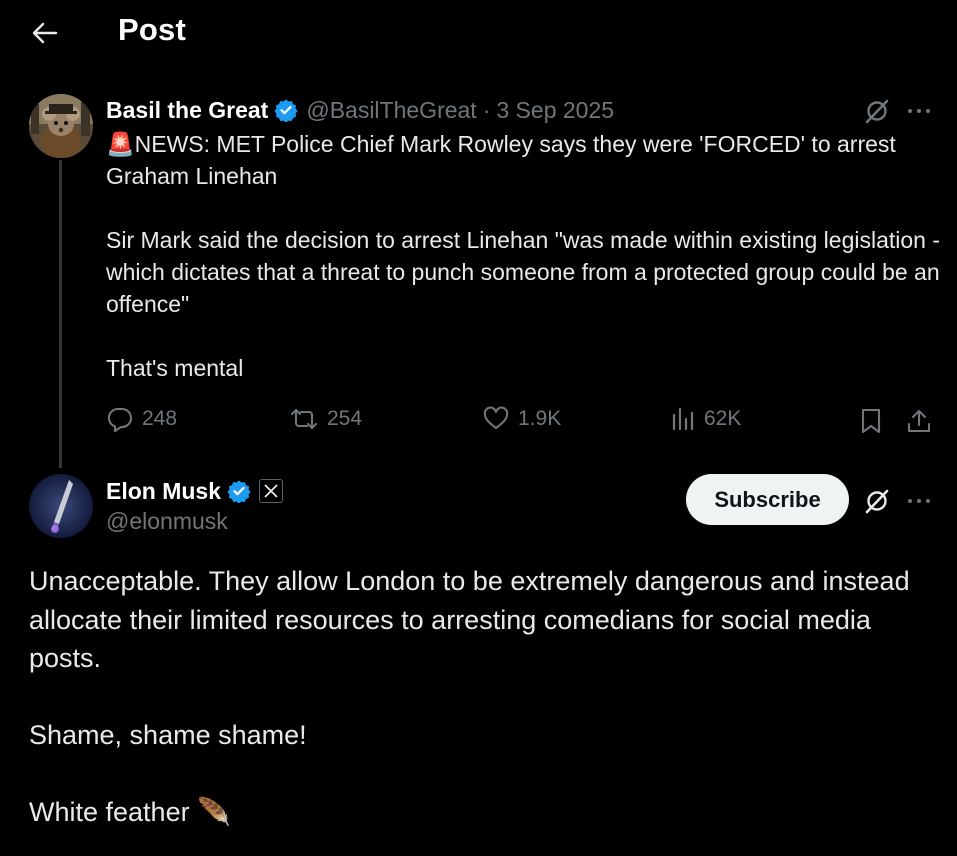 The image size is (957, 856). I want to click on post-date: 3 Sep 2025, so click(555, 110).